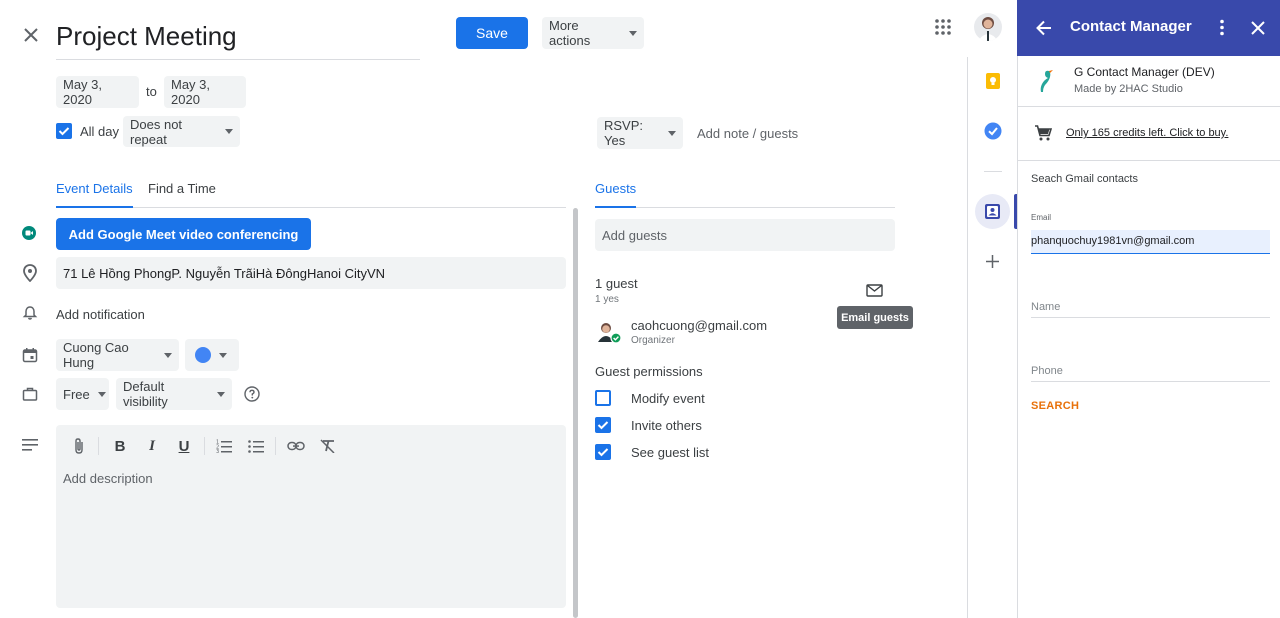 The width and height of the screenshot is (1280, 618). I want to click on start-date-field: May 3, 2020, so click(97, 92).